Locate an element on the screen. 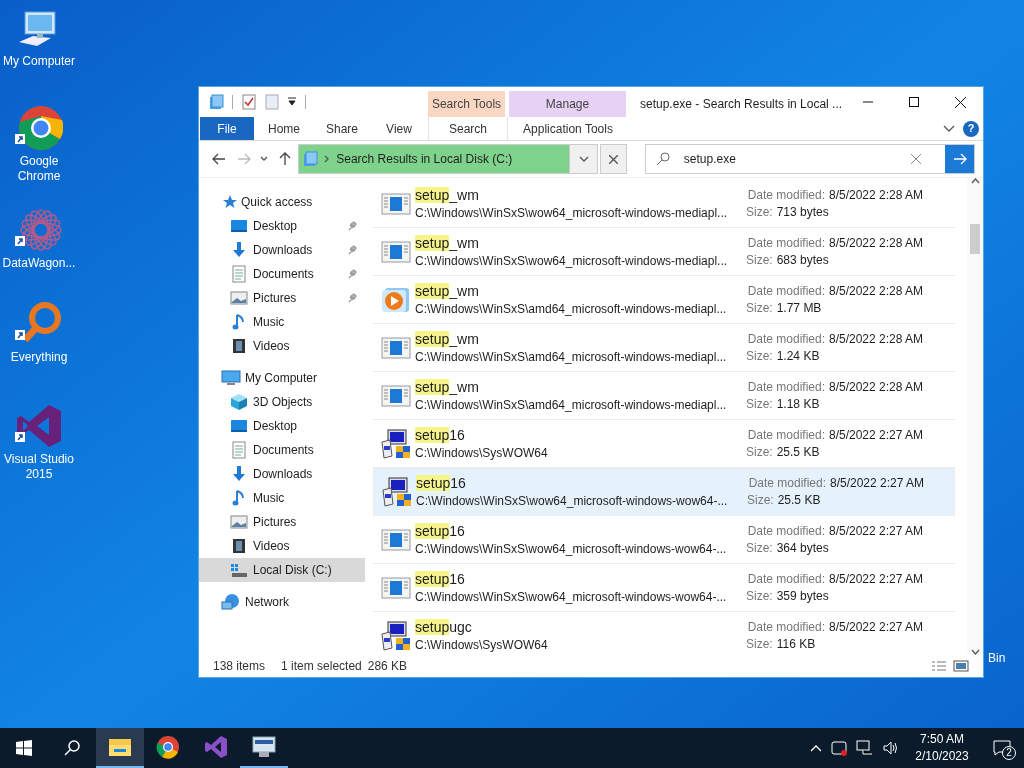 Image resolution: width=1024 pixels, height=768 pixels. desktop-icon-label: Visual Studio 2015 is located at coordinates (39, 467).